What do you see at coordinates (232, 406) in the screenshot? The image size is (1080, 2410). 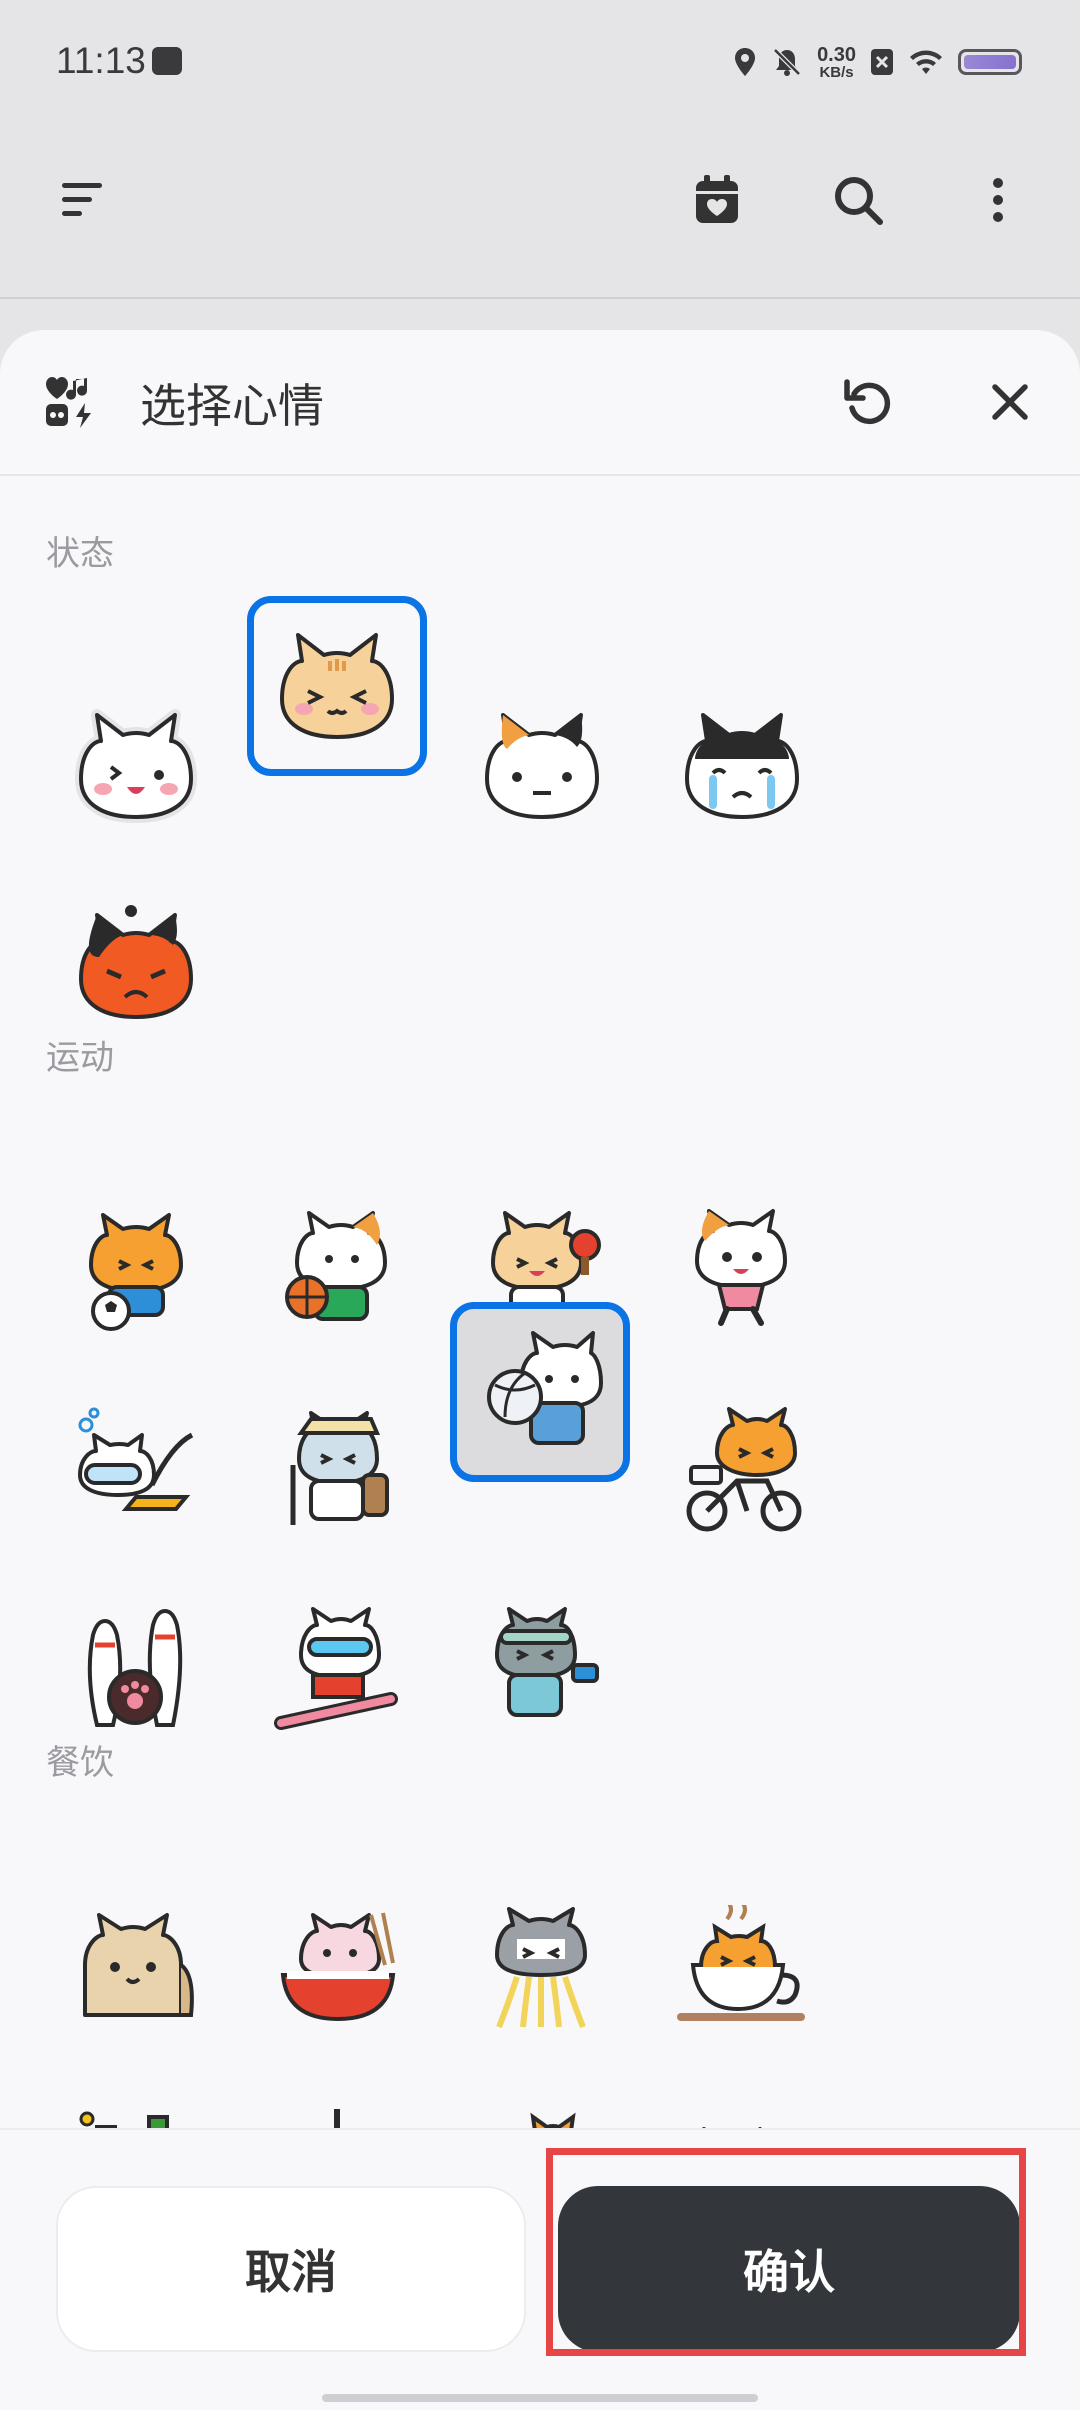 I see `sheet-title: 选择心情` at bounding box center [232, 406].